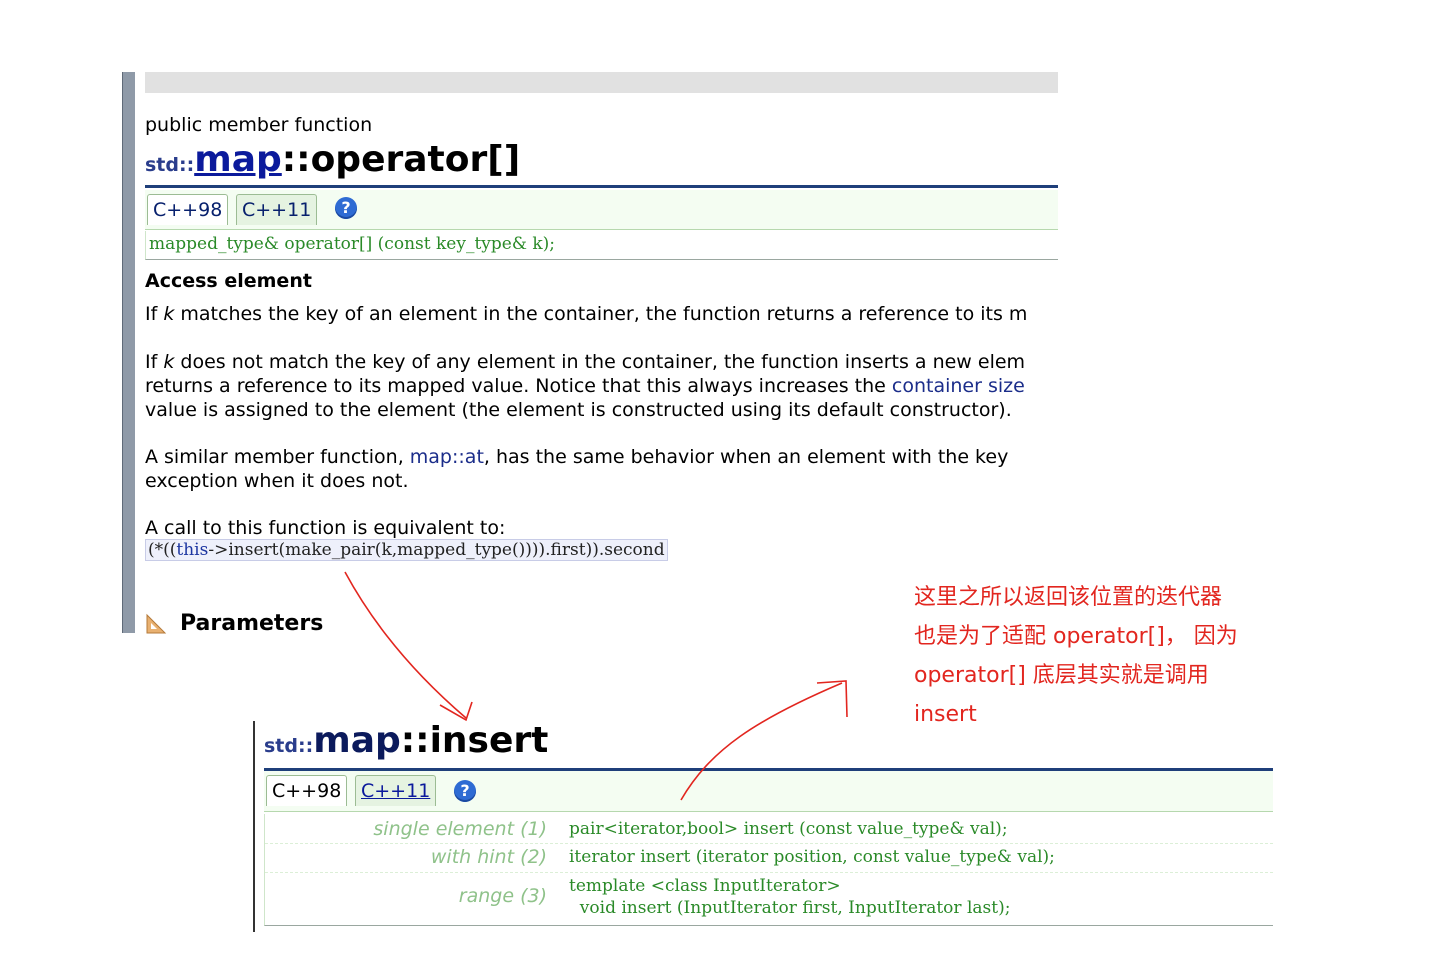 The width and height of the screenshot is (1431, 961). I want to click on section-heading: Access element, so click(228, 281).